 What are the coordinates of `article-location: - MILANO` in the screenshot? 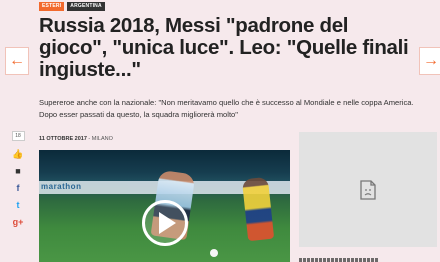 It's located at (99, 139).